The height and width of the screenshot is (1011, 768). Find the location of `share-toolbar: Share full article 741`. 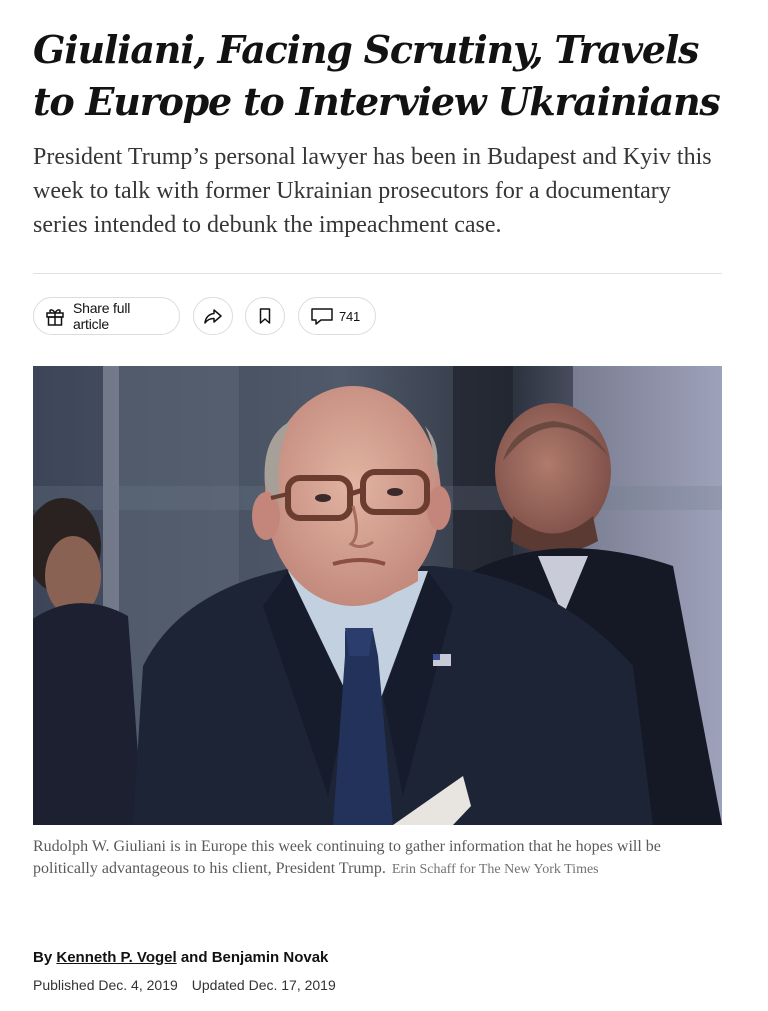

share-toolbar: Share full article 741 is located at coordinates (377, 317).